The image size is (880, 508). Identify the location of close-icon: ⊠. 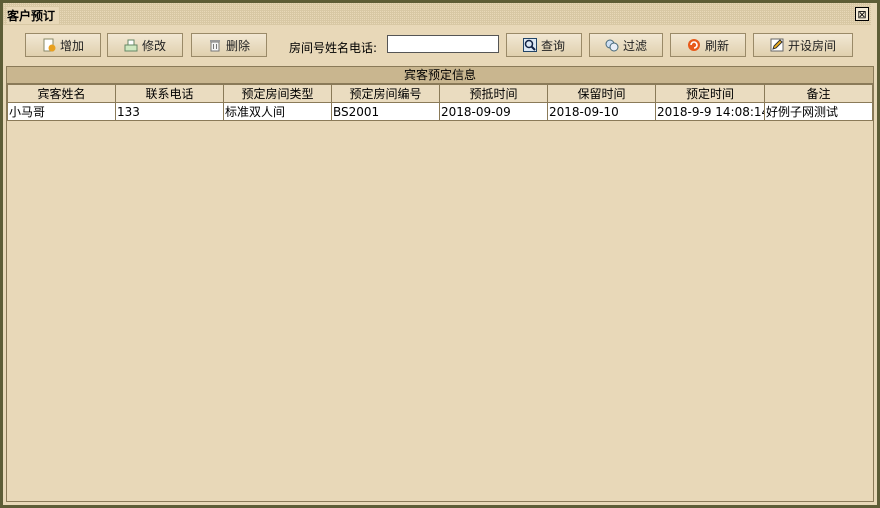
(862, 14).